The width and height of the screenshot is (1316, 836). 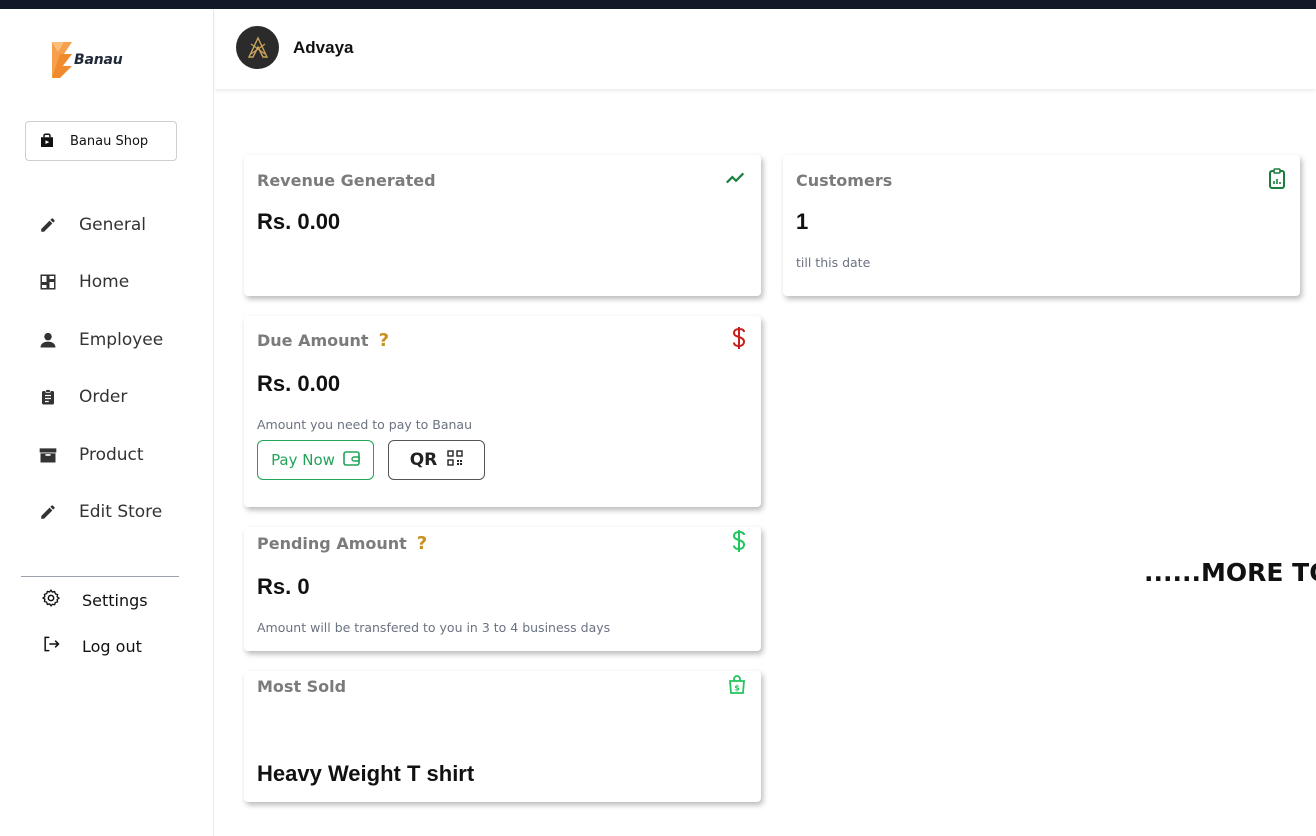 I want to click on qr-label: QR, so click(x=423, y=460).